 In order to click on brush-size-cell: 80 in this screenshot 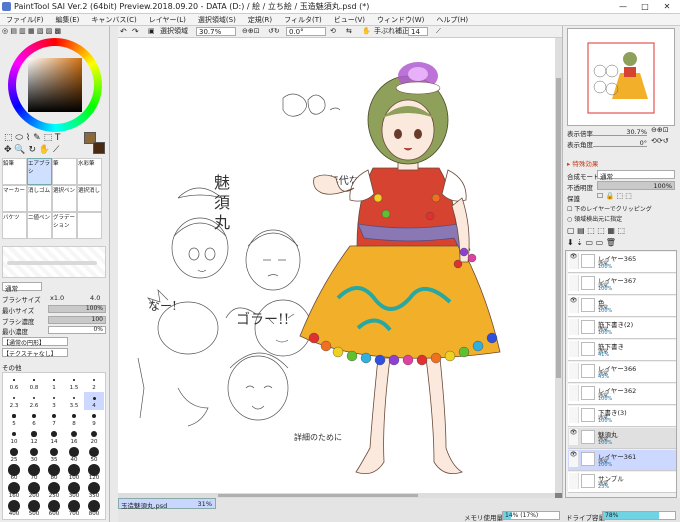, I will do `click(54, 473)`.